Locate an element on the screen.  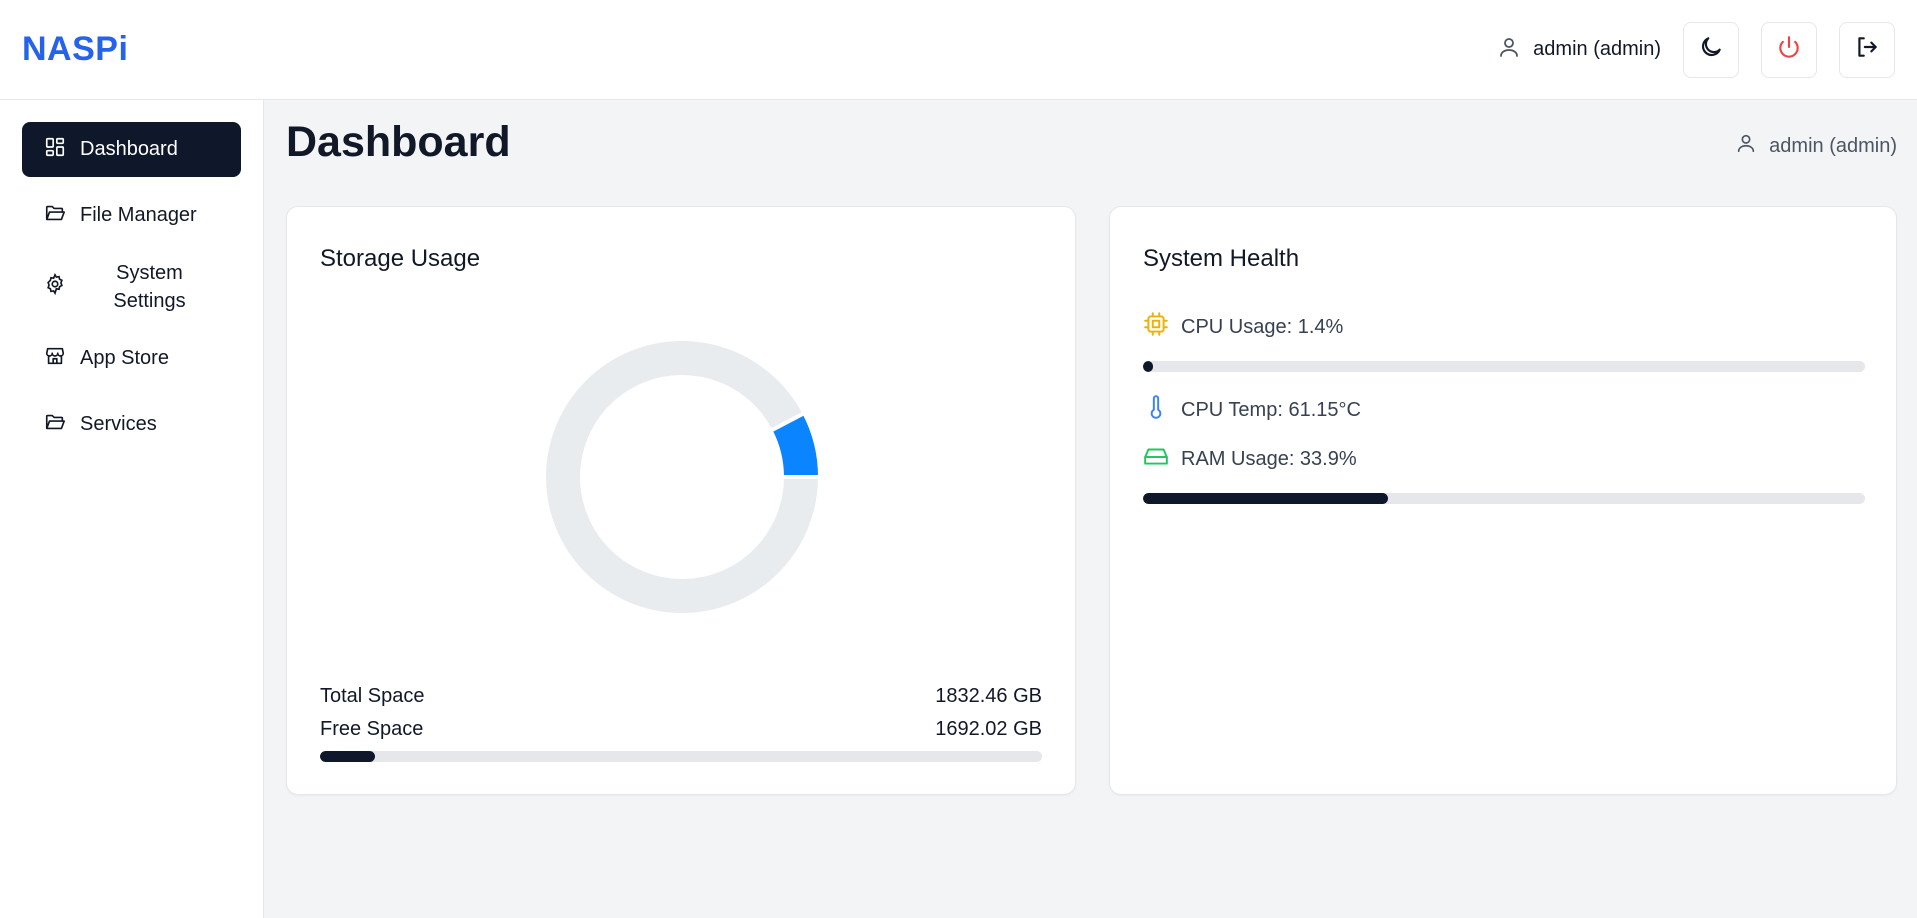
cpu-usage-fill is located at coordinates (1148, 366).